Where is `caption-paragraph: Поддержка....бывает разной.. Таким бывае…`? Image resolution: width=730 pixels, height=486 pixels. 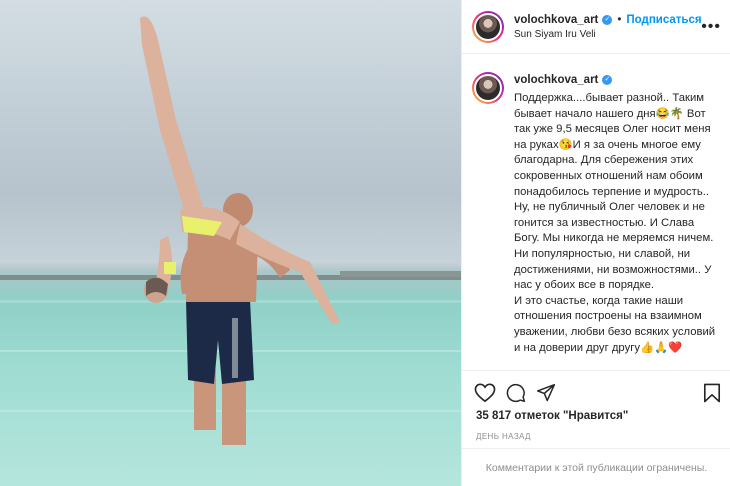 caption-paragraph: Поддержка....бывает разной.. Таким бывае… is located at coordinates (614, 192).